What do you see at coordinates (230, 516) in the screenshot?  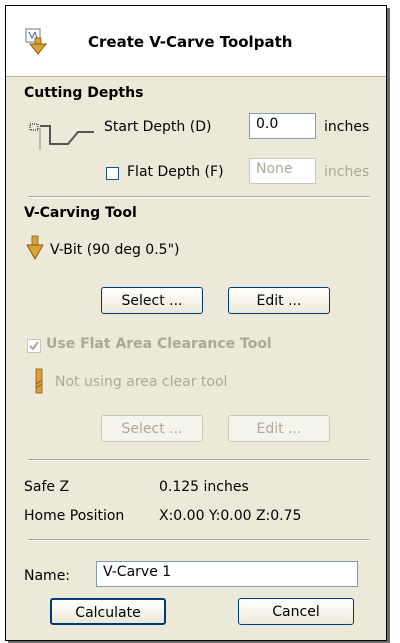 I see `home-position-value: X:0.00 Y:0.00 Z:0.75` at bounding box center [230, 516].